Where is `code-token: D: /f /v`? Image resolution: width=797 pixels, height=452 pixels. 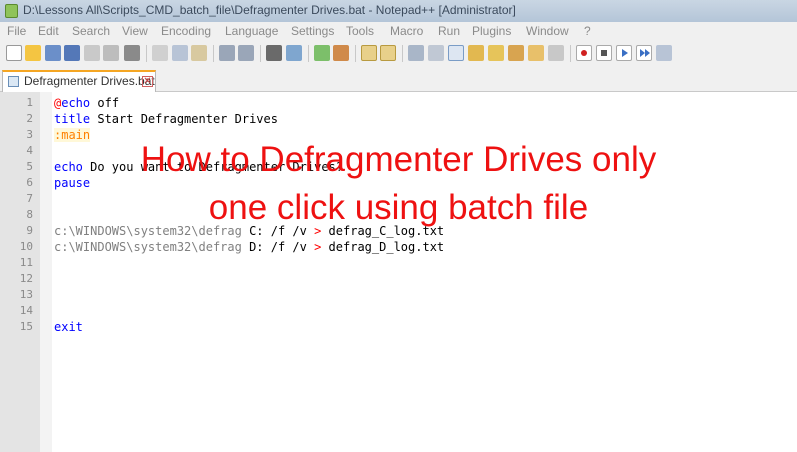
code-token: D: /f /v is located at coordinates (278, 247).